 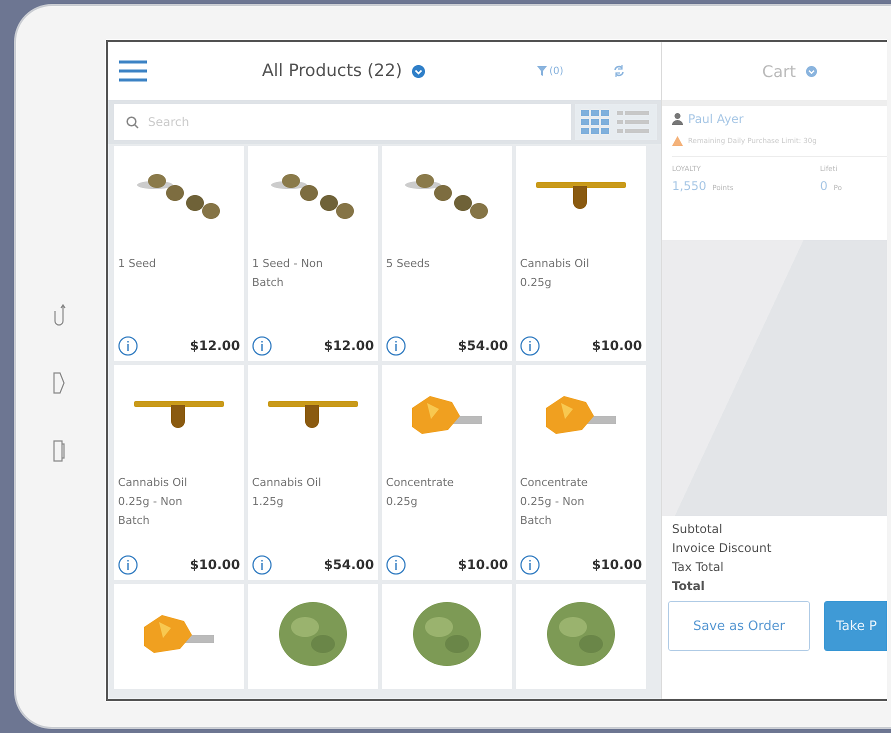 I want to click on total-label: Total, so click(x=688, y=586).